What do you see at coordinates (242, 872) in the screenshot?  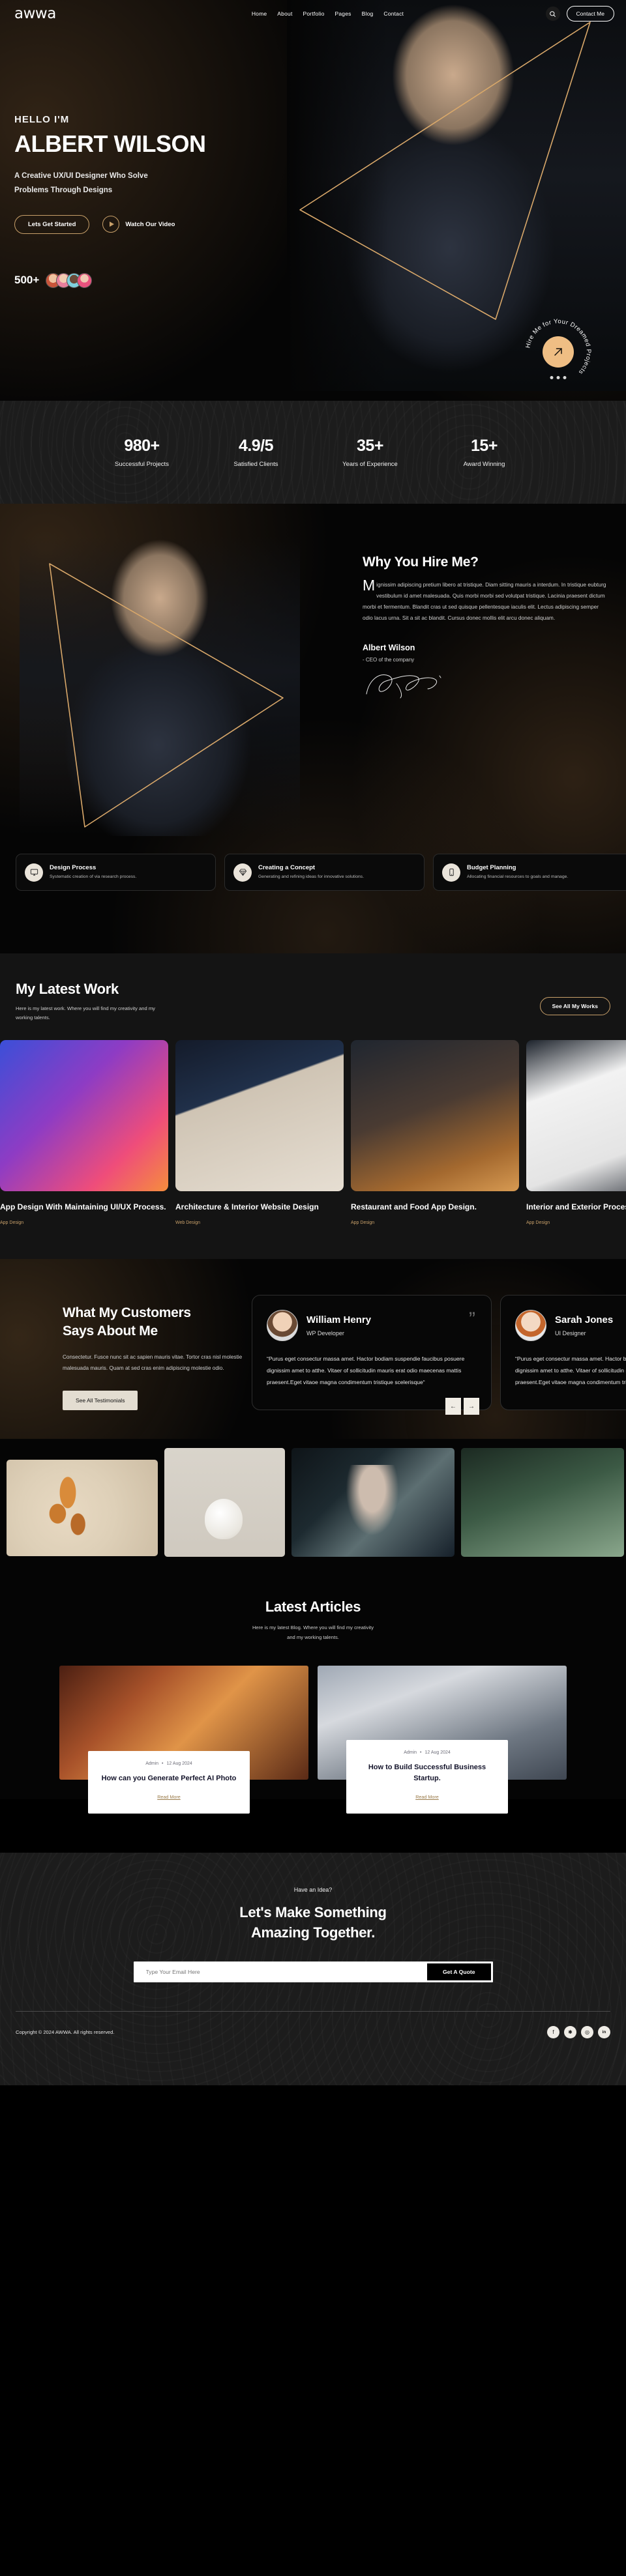 I see `diamond-icon` at bounding box center [242, 872].